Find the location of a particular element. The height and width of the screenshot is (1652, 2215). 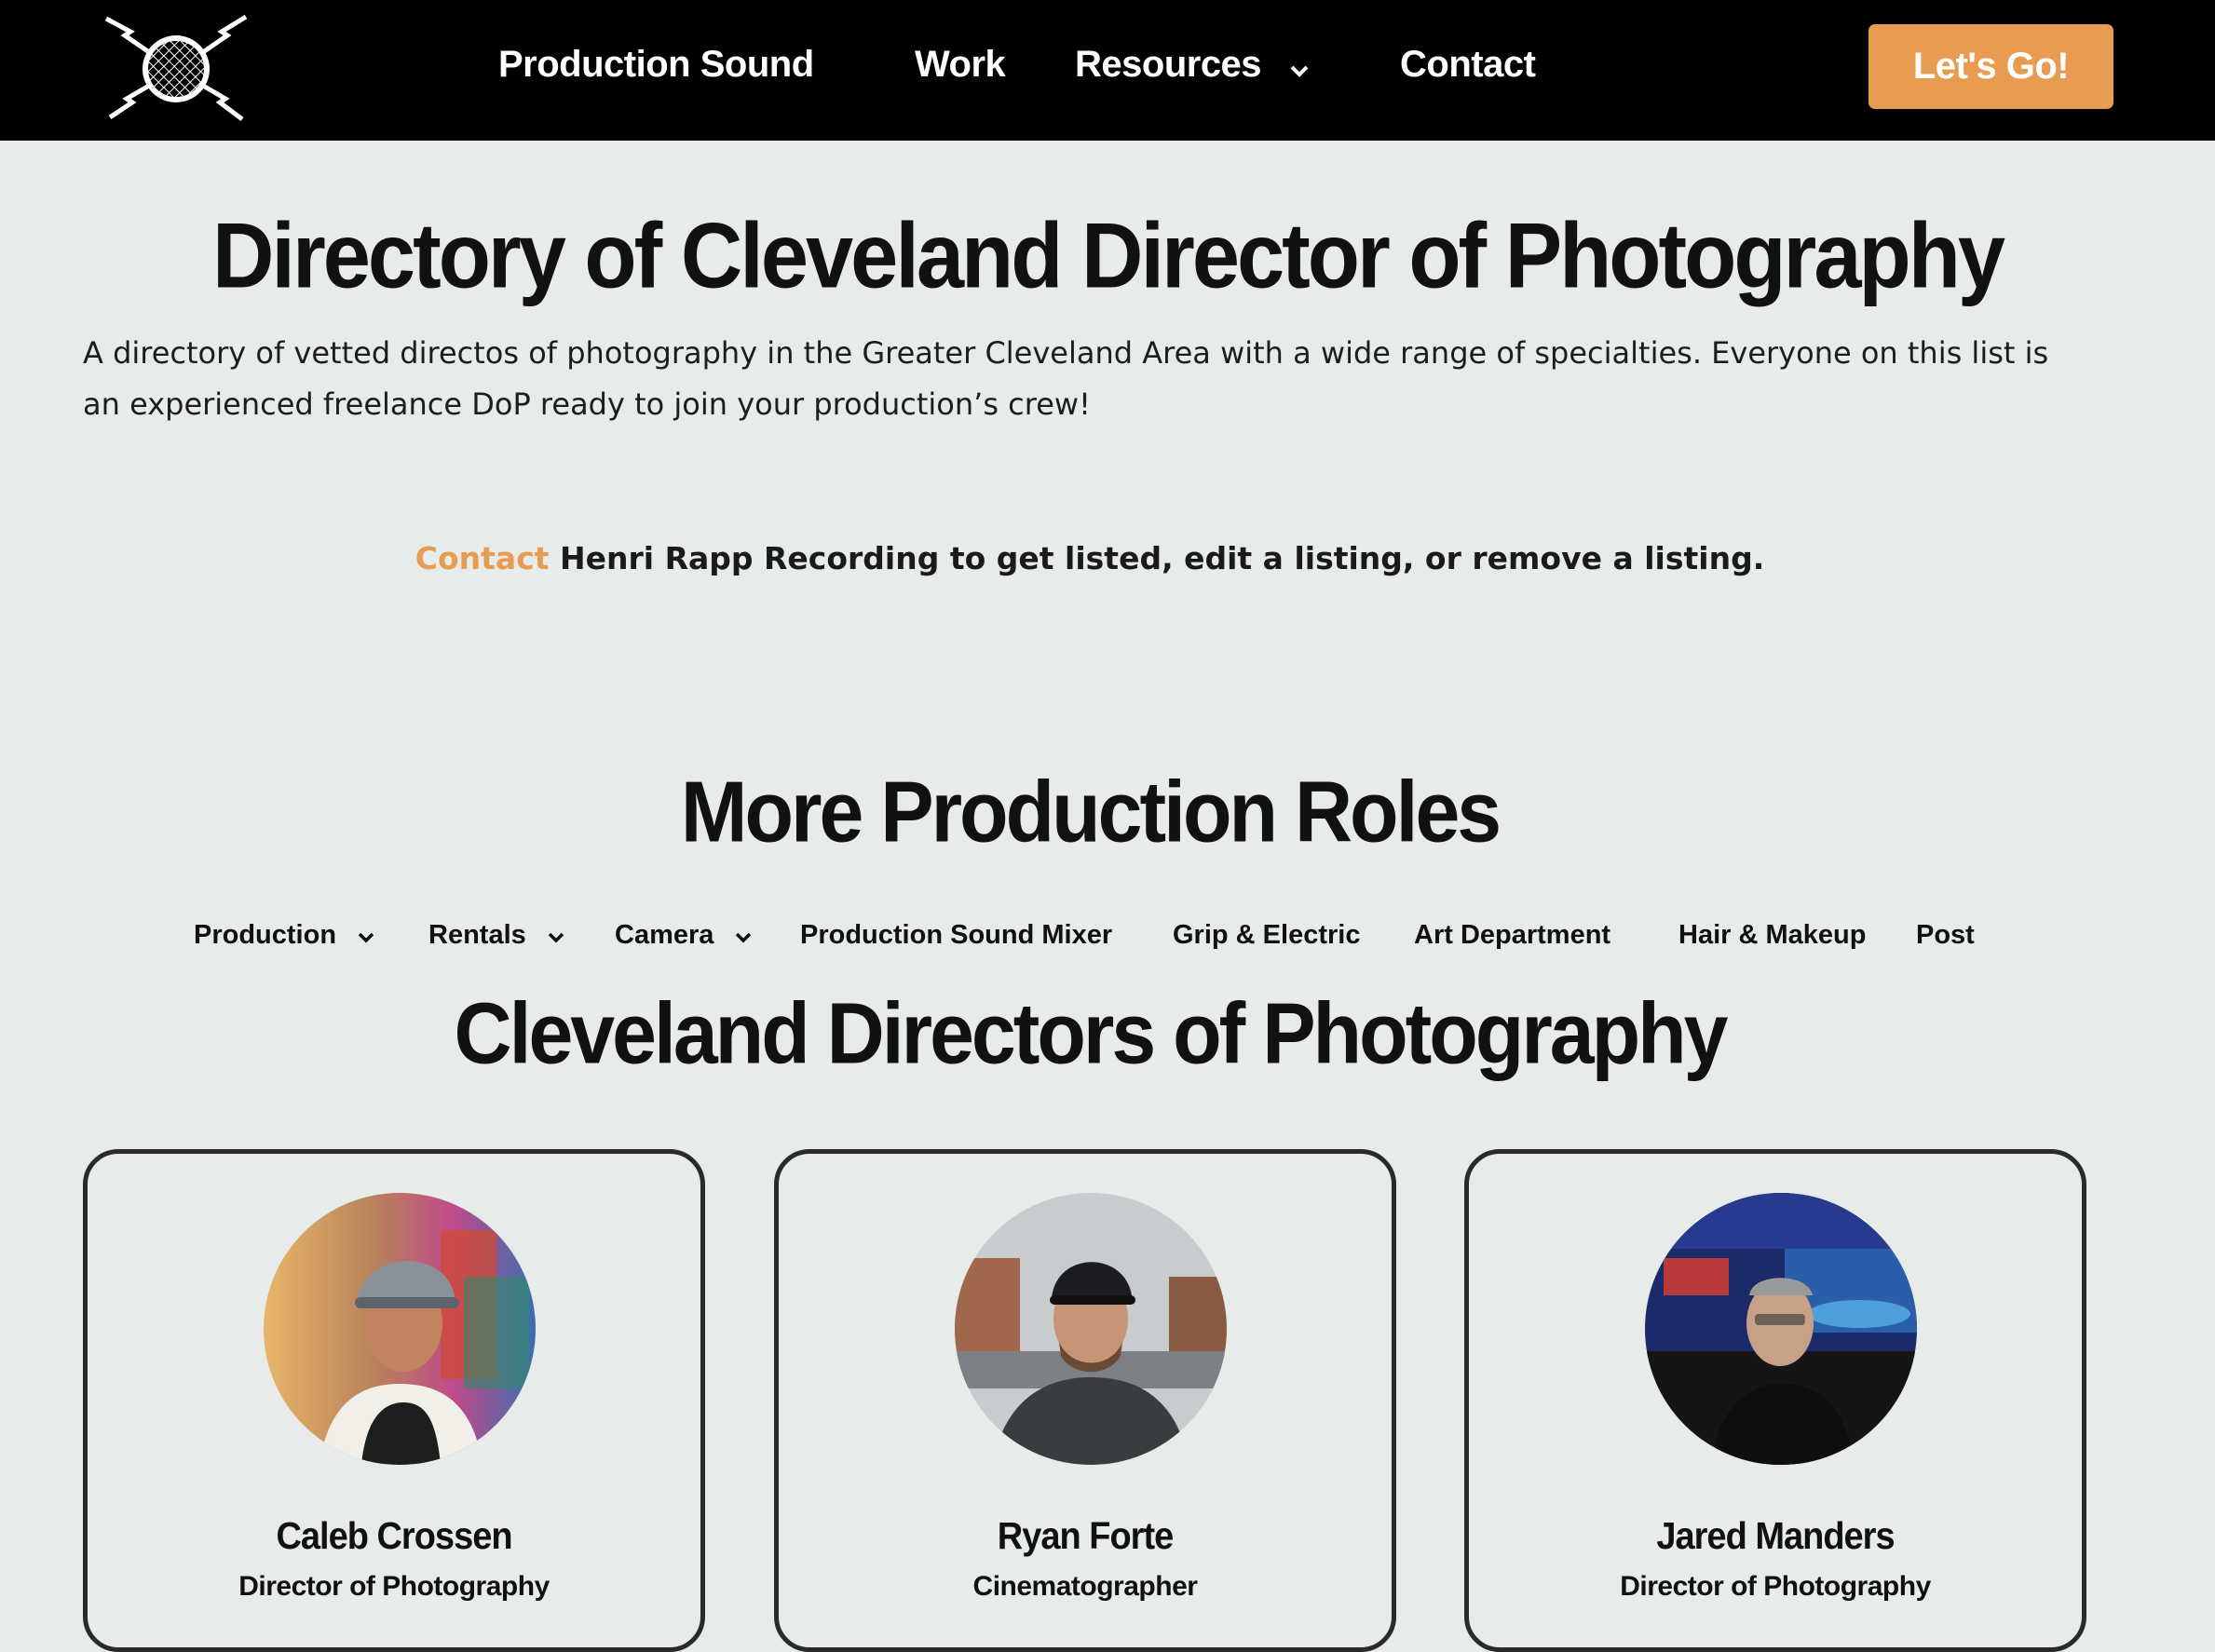

nav-resources: Resources is located at coordinates (1193, 64).